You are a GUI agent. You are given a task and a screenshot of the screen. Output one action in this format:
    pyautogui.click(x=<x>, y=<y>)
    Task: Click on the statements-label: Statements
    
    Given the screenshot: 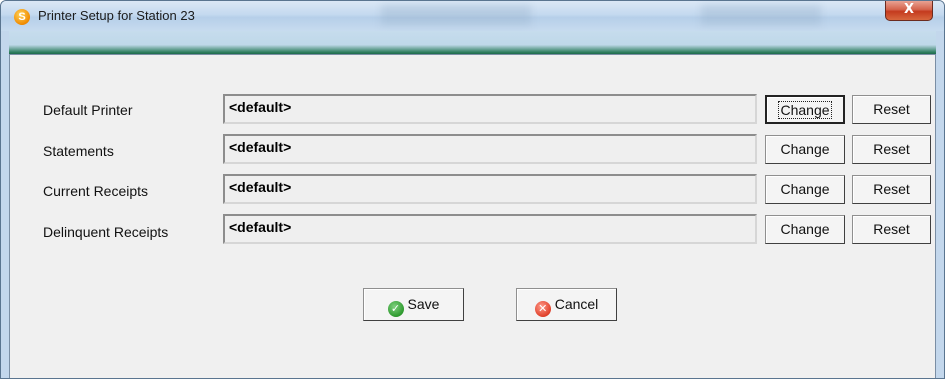 What is the action you would take?
    pyautogui.click(x=78, y=151)
    